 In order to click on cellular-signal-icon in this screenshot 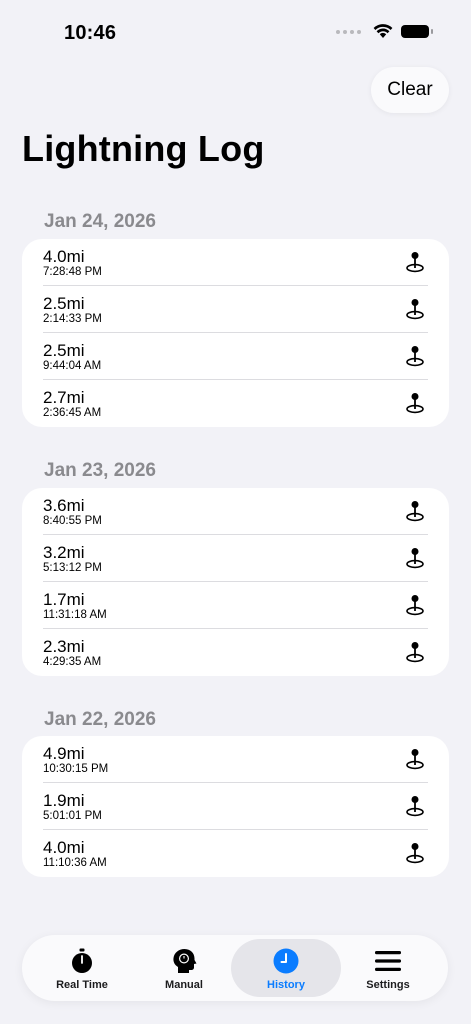, I will do `click(348, 31)`.